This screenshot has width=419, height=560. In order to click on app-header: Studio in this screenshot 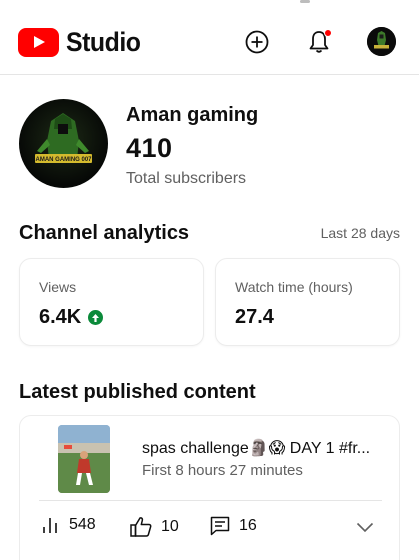, I will do `click(209, 37)`.